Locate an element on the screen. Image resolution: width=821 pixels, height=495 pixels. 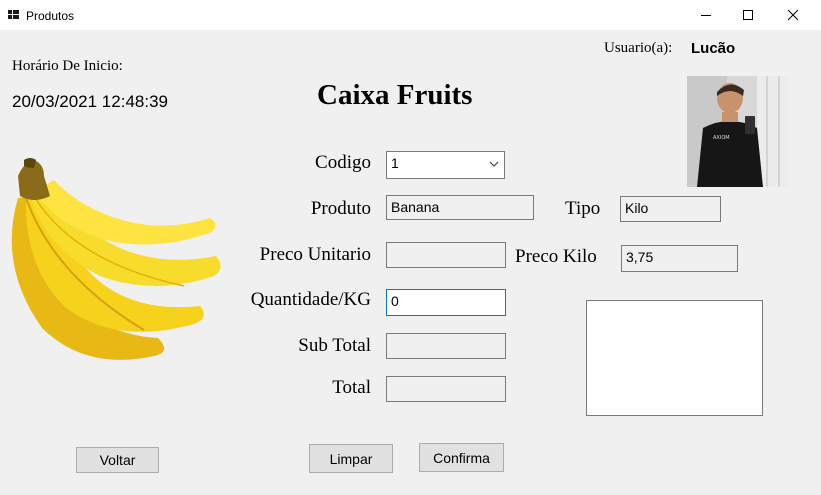
codigo-select-value: 1 is located at coordinates (395, 163).